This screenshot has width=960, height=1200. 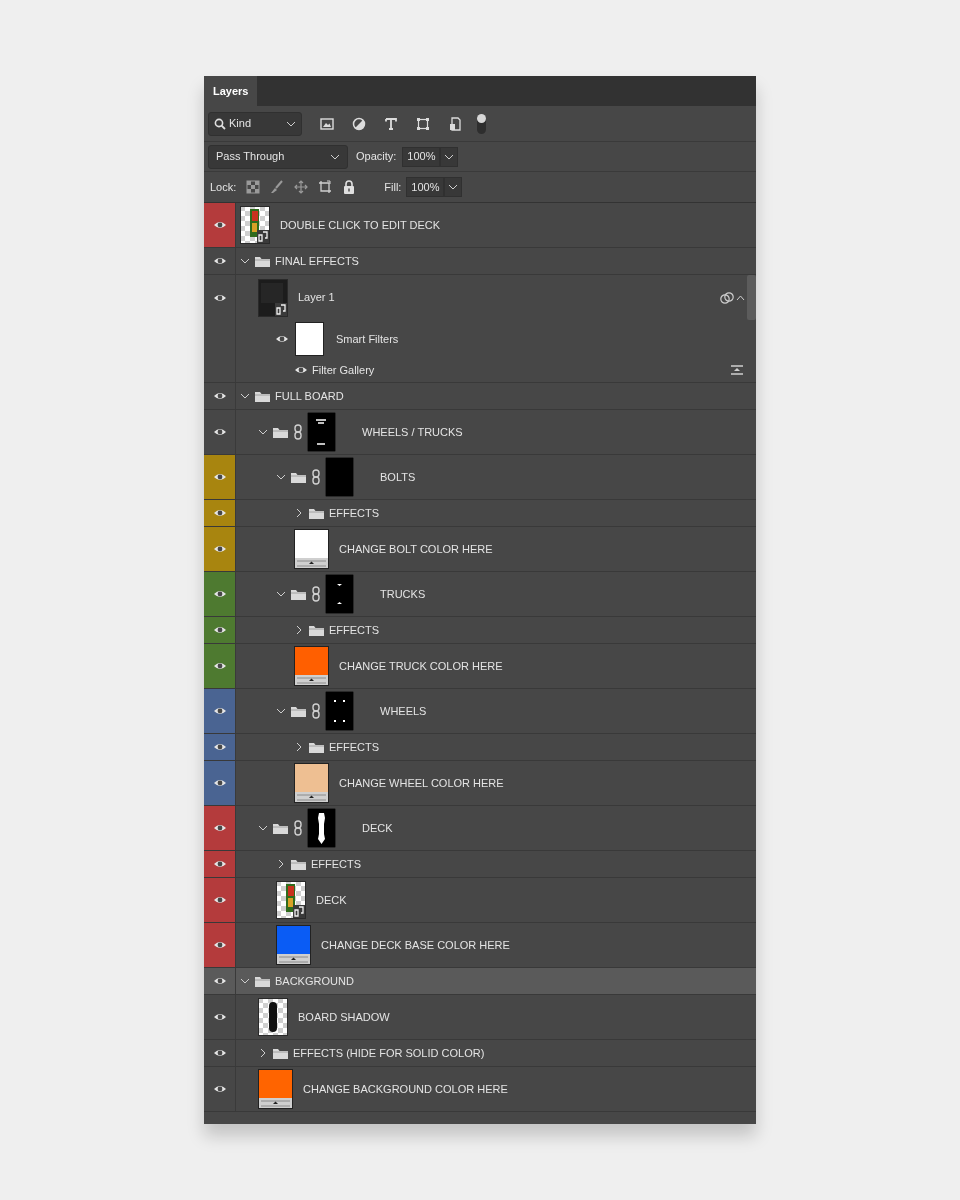 I want to click on layer-name: CHANGE TRUCK COLOR HERE, so click(x=421, y=666).